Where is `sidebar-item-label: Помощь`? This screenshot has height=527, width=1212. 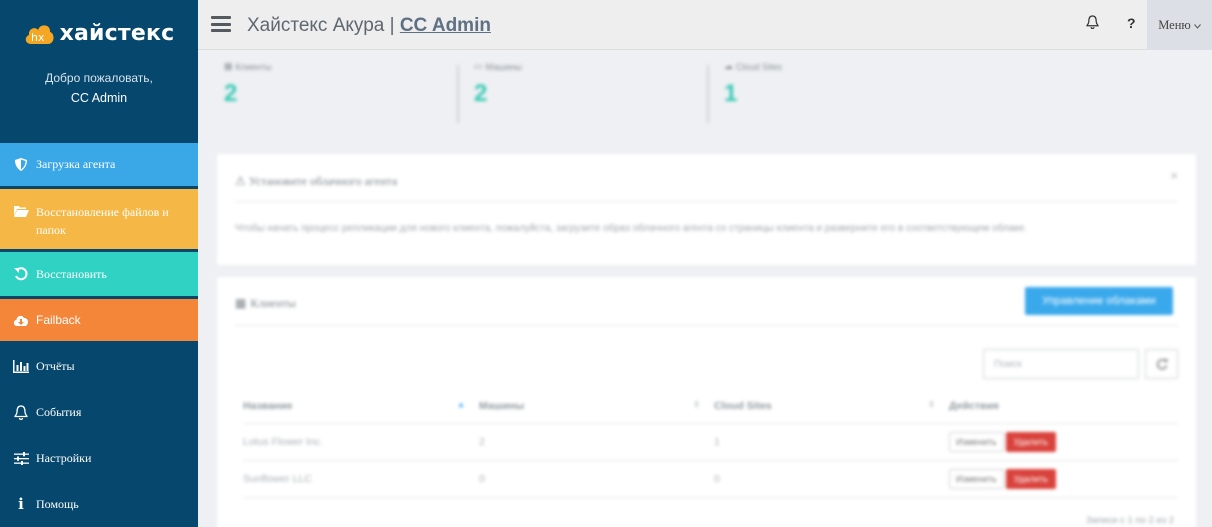
sidebar-item-label: Помощь is located at coordinates (57, 503).